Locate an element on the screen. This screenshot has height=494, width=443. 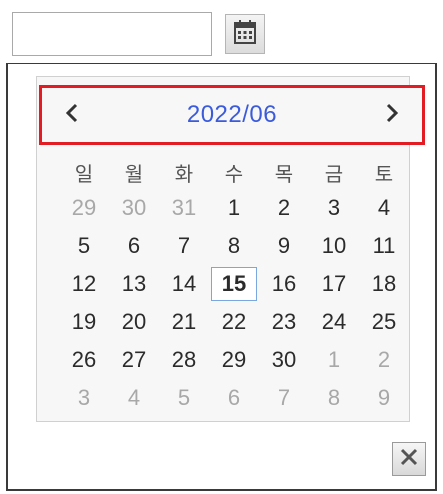
week-row: 26 27 28 29 30 1 2 is located at coordinates (234, 360).